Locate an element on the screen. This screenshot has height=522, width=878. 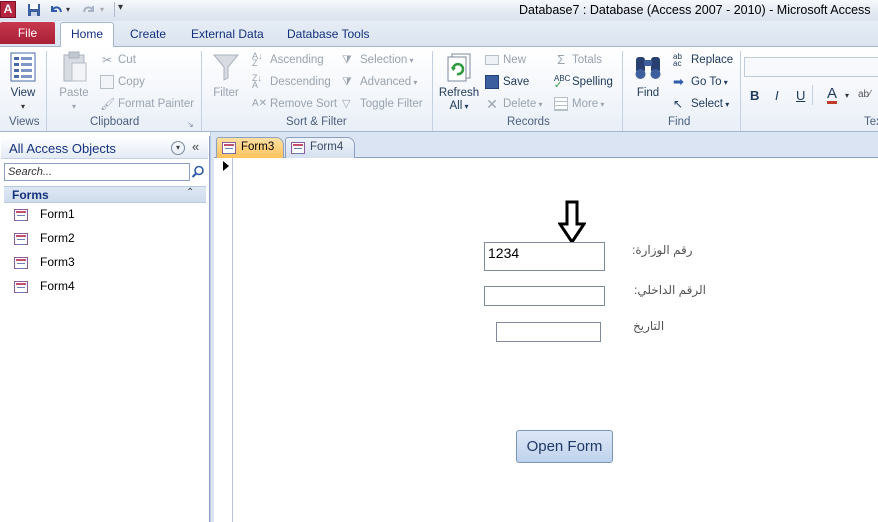
view-dropdown-icon: ▾ is located at coordinates (22, 106).